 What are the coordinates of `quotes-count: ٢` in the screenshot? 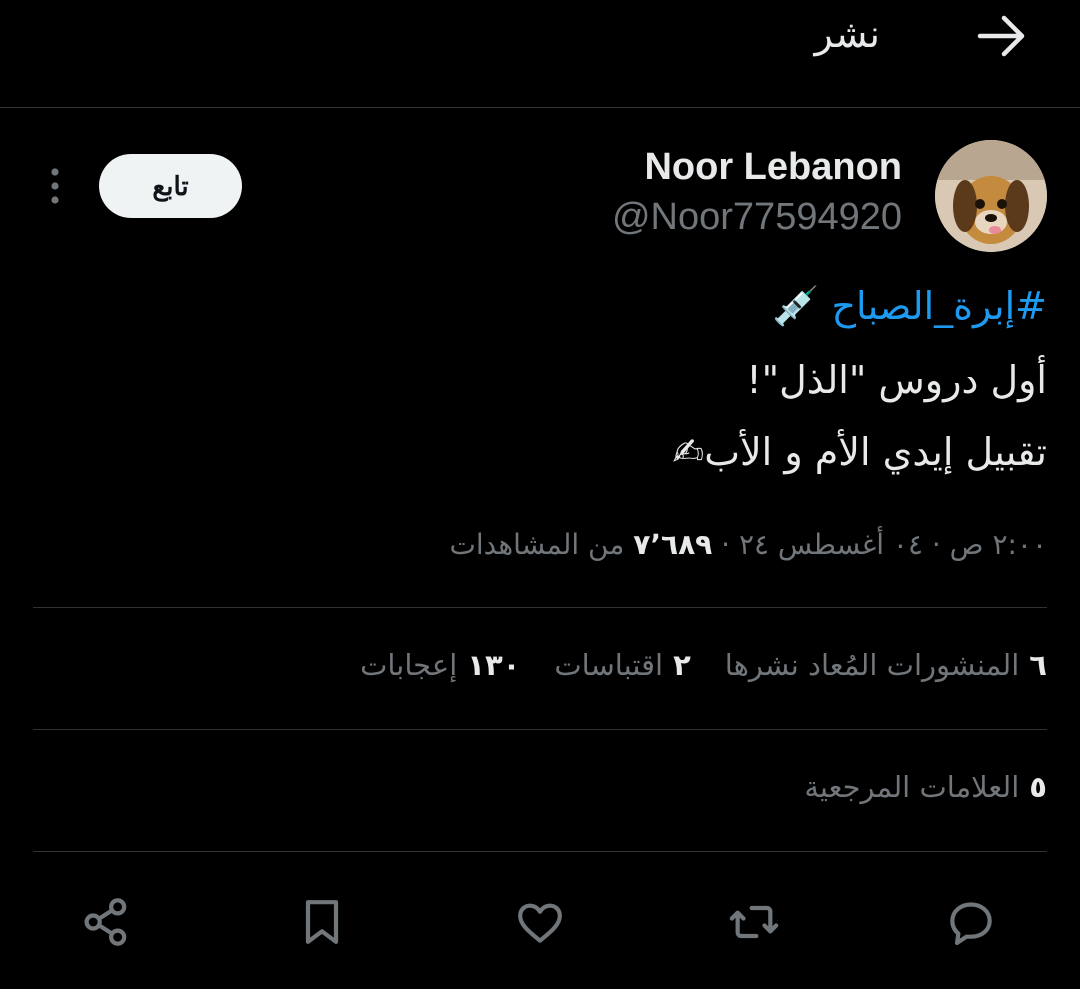 It's located at (682, 665).